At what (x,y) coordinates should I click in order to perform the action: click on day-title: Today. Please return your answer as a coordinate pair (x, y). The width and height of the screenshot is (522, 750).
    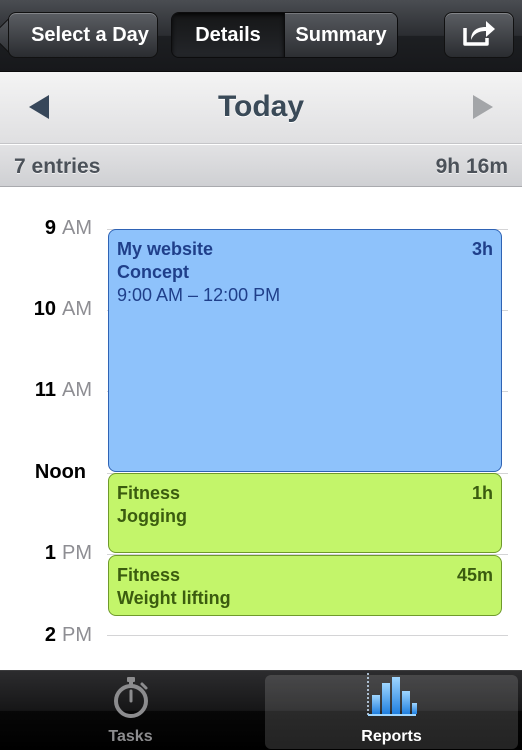
    Looking at the image, I should click on (261, 106).